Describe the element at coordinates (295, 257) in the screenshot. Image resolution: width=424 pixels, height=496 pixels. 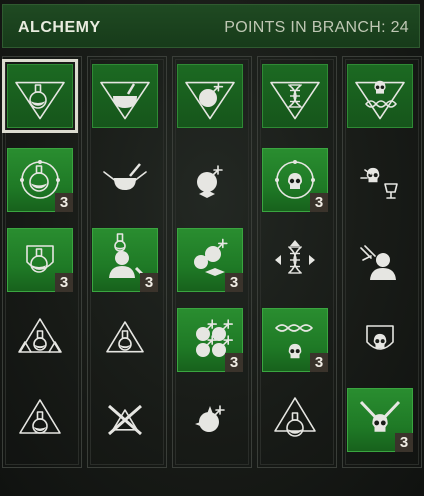
I see `dna-arrows-icon` at that location.